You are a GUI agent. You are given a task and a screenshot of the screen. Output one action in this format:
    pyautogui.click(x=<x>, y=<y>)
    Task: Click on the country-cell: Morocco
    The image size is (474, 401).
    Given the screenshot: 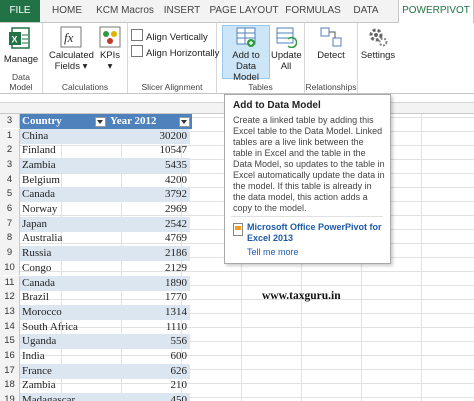 What is the action you would take?
    pyautogui.click(x=64, y=312)
    